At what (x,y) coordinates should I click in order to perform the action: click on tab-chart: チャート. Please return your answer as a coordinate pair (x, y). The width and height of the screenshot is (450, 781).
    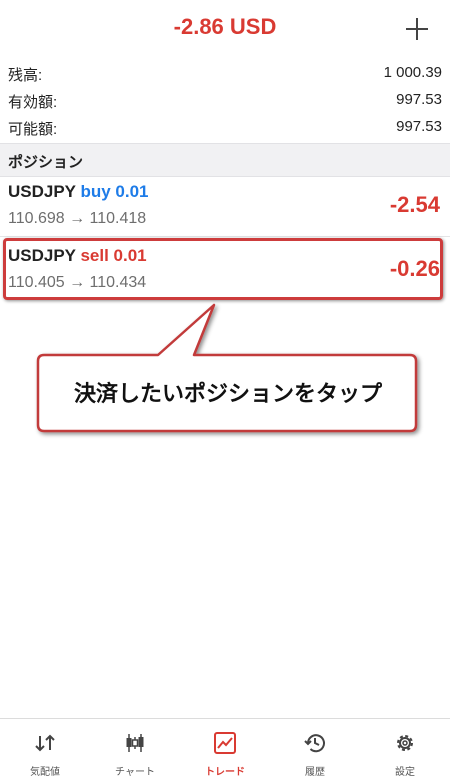
    Looking at the image, I should click on (135, 750).